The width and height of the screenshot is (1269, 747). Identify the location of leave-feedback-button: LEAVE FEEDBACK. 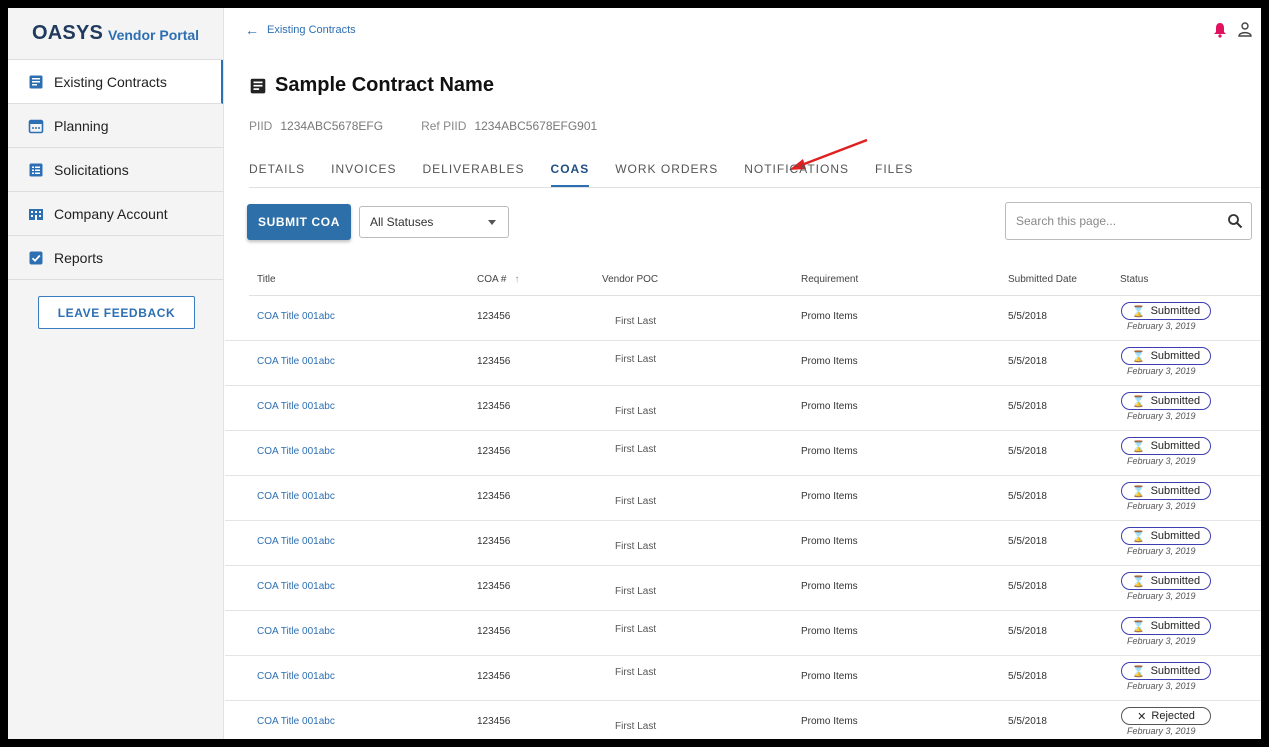
(116, 312).